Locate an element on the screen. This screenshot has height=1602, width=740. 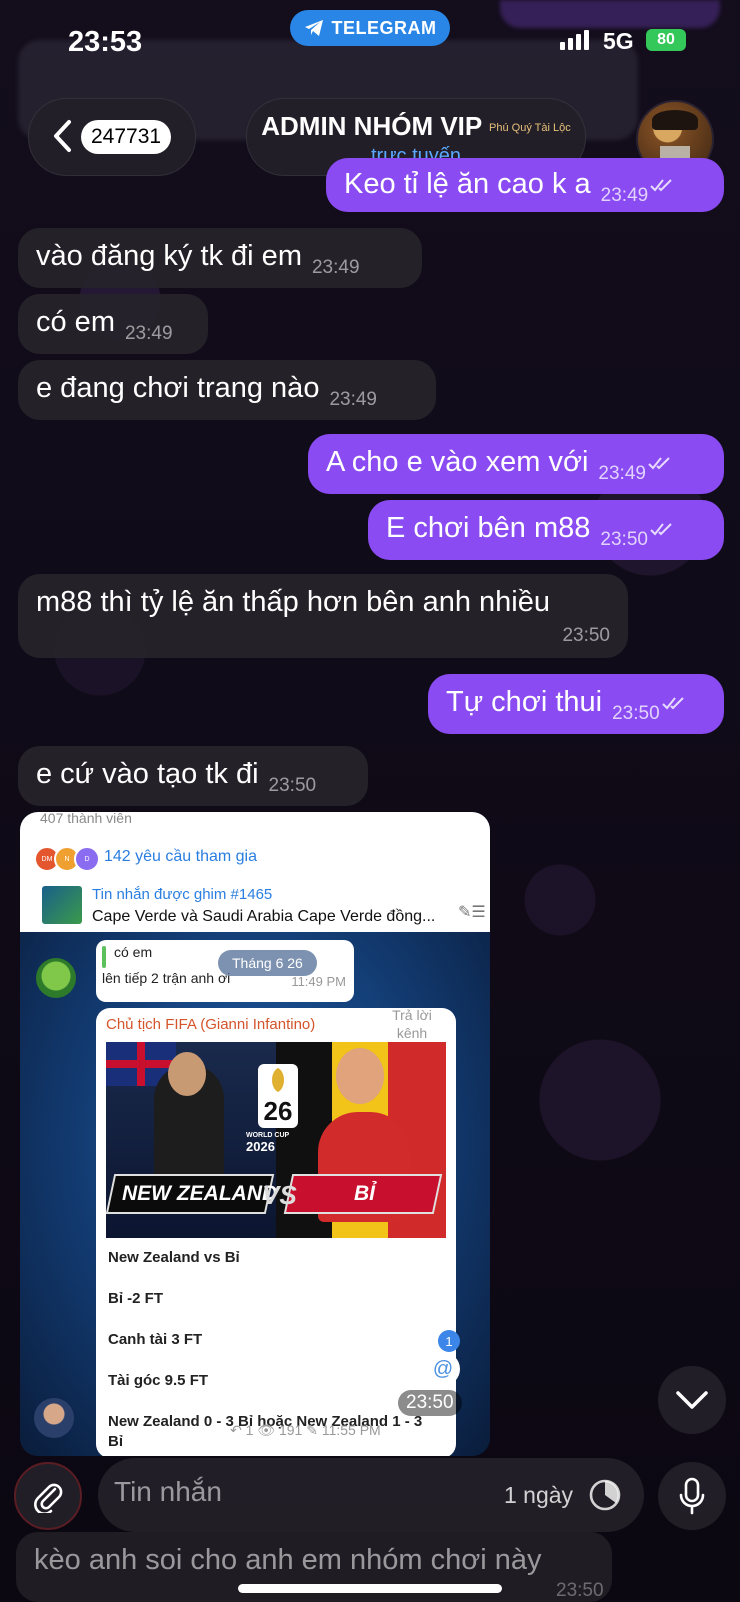
versus-bar: NEW ZEALAND VS BỈ is located at coordinates (274, 1194).